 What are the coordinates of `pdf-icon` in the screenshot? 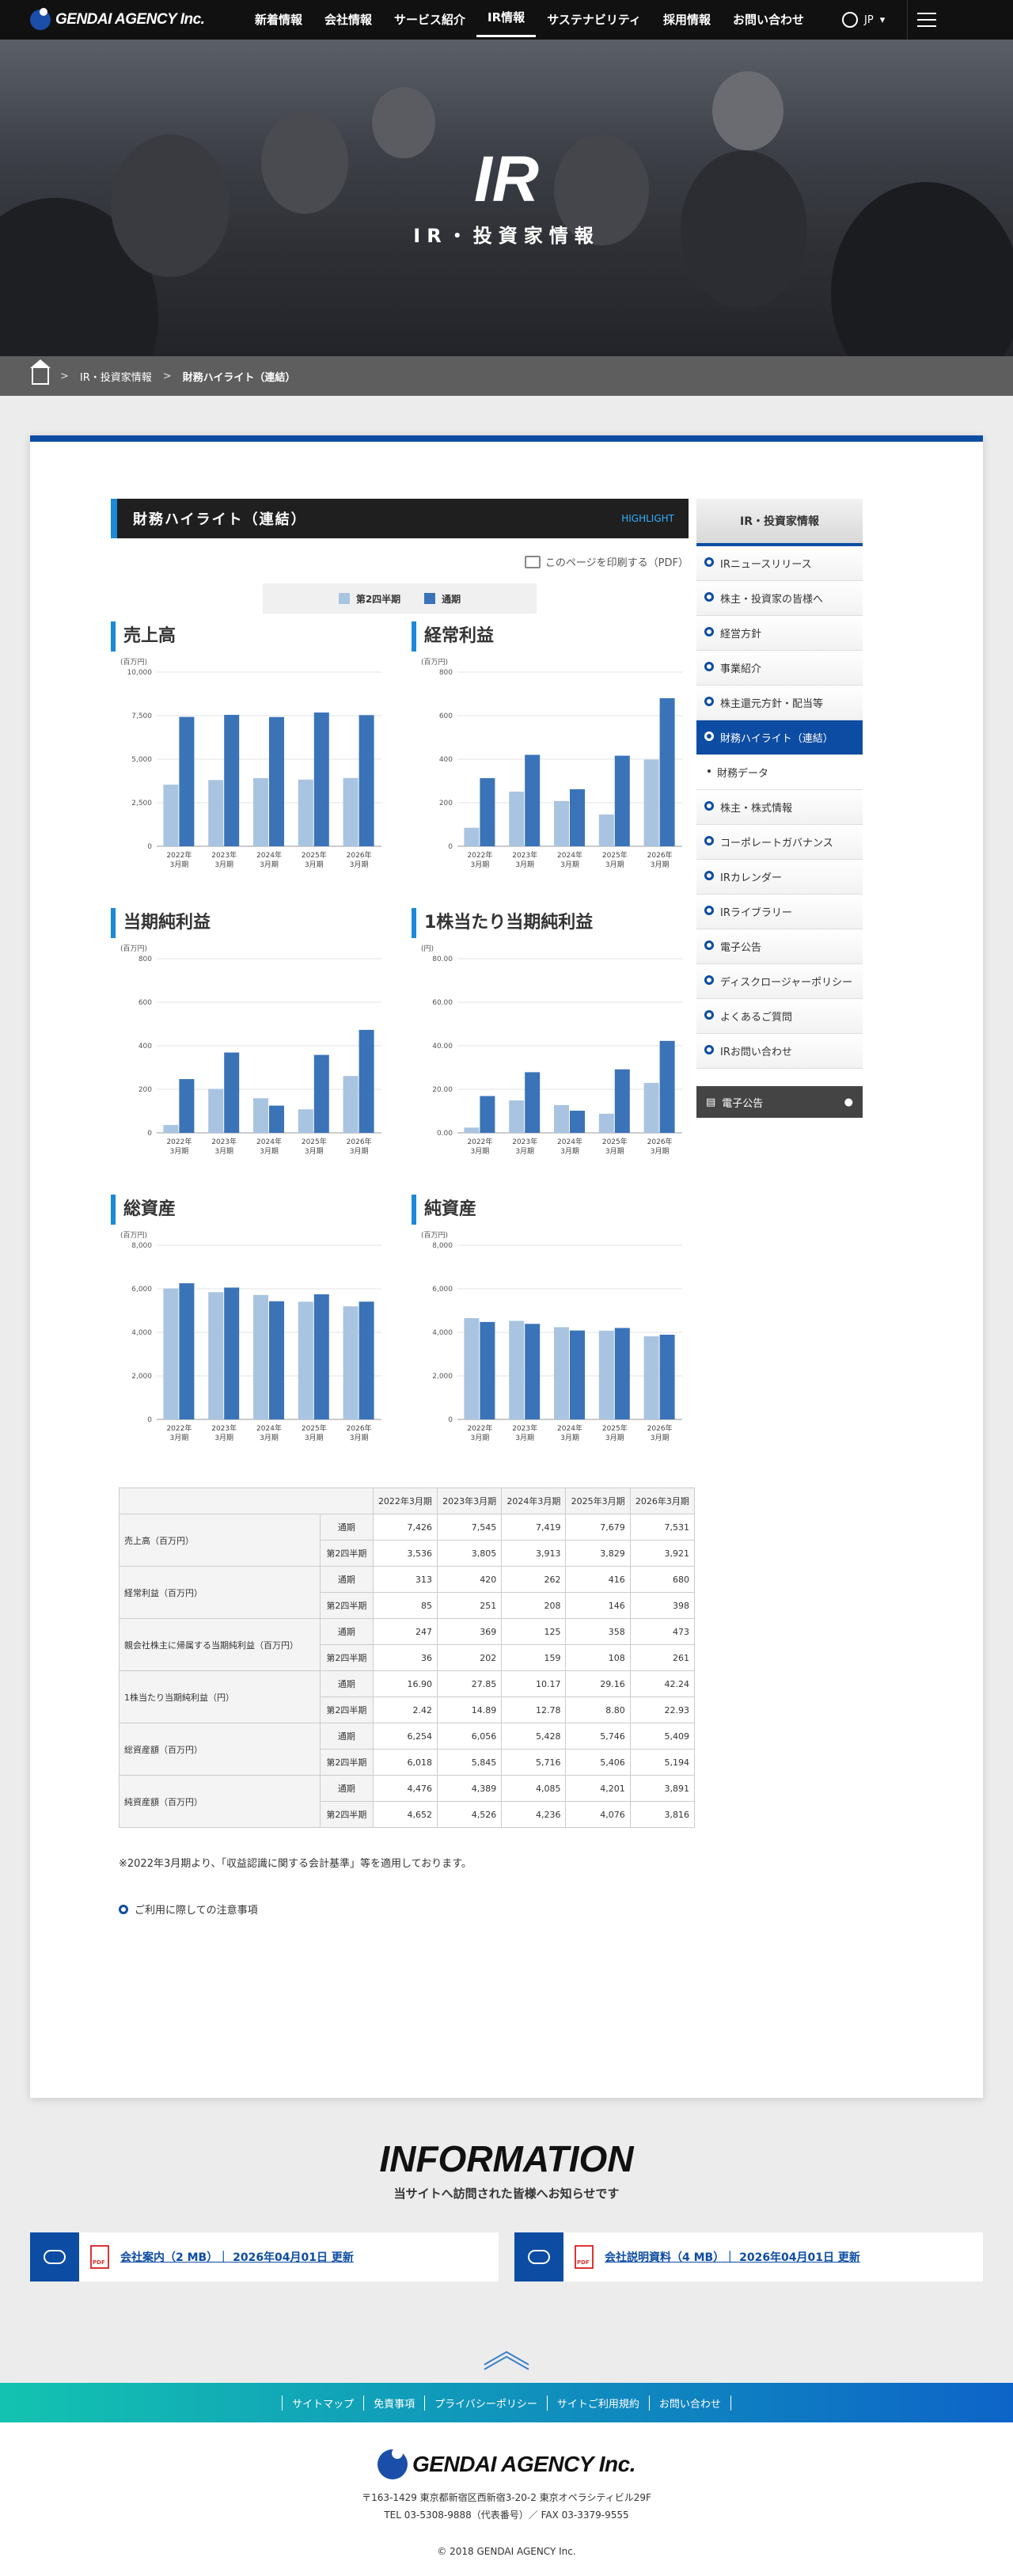 It's located at (584, 2257).